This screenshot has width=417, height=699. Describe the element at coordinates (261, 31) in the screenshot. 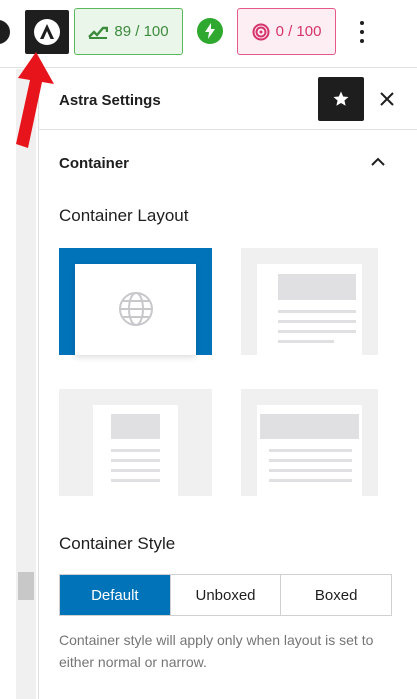

I see `readability-icon` at that location.